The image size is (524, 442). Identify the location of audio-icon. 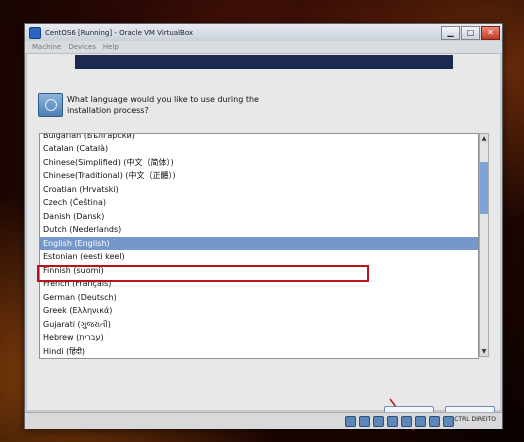
(378, 421).